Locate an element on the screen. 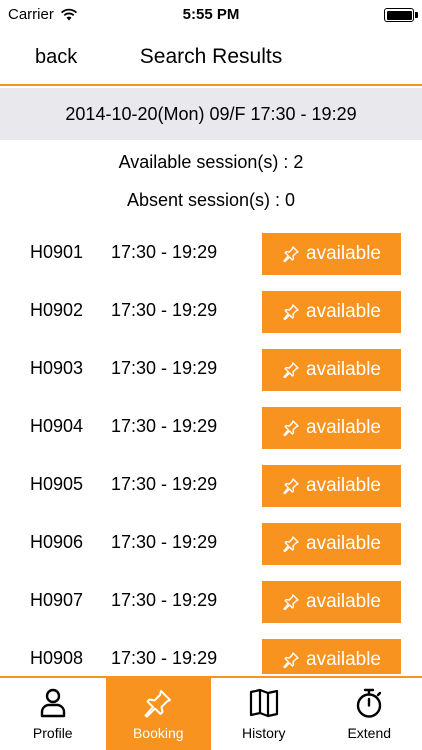 Image resolution: width=422 pixels, height=750 pixels. navigation-bar: back Search Results is located at coordinates (211, 58).